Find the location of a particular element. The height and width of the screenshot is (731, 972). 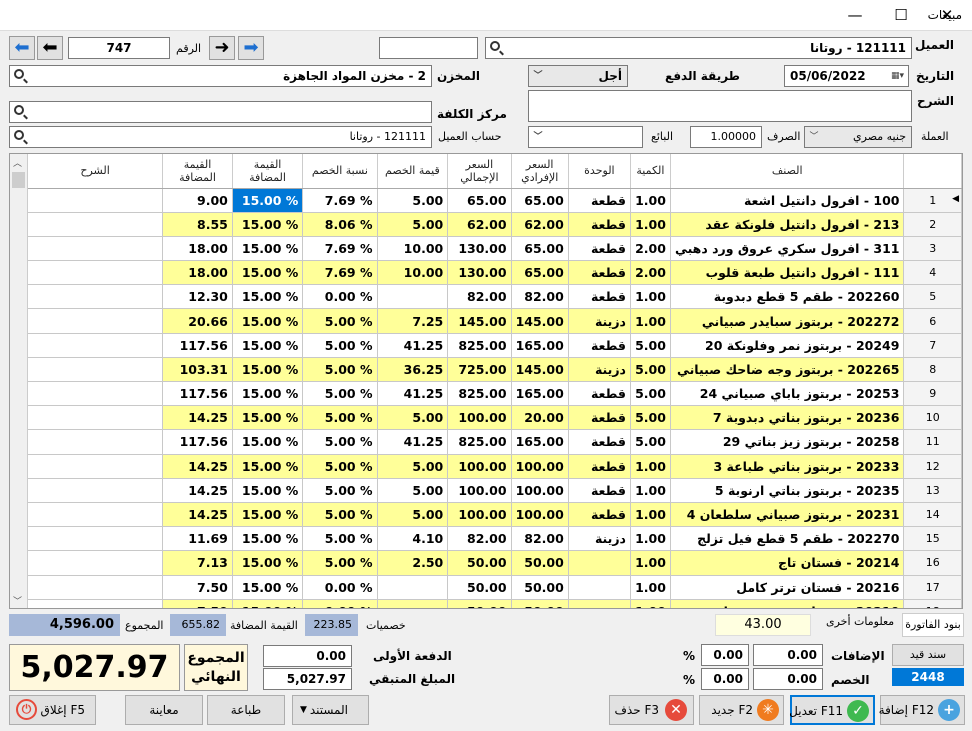

cell-item: 202260 - طقم 5 قطع دبدوبة is located at coordinates (787, 297).